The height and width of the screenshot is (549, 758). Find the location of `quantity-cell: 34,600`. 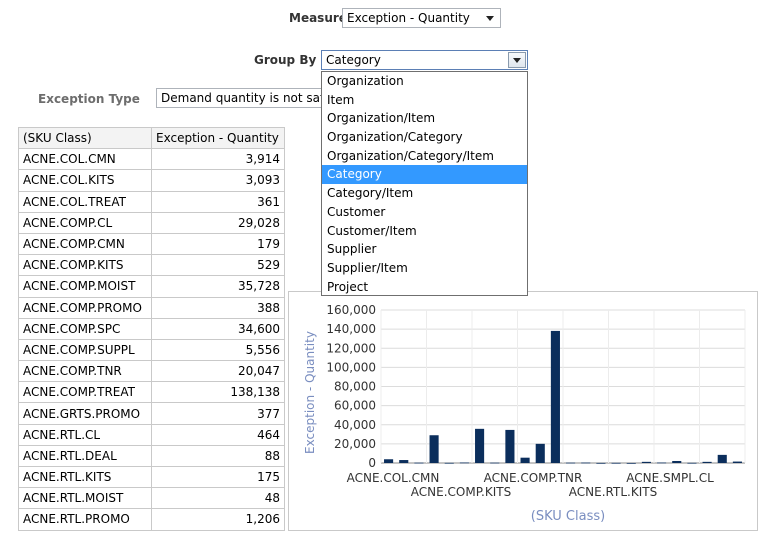

quantity-cell: 34,600 is located at coordinates (218, 328).